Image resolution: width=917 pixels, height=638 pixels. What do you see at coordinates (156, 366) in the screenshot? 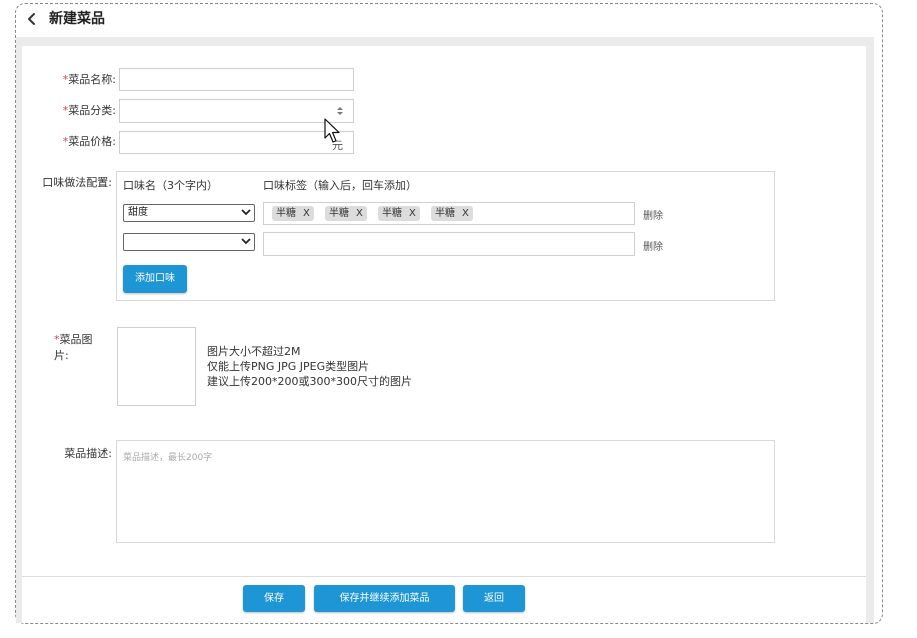
I see `image-upload-area` at bounding box center [156, 366].